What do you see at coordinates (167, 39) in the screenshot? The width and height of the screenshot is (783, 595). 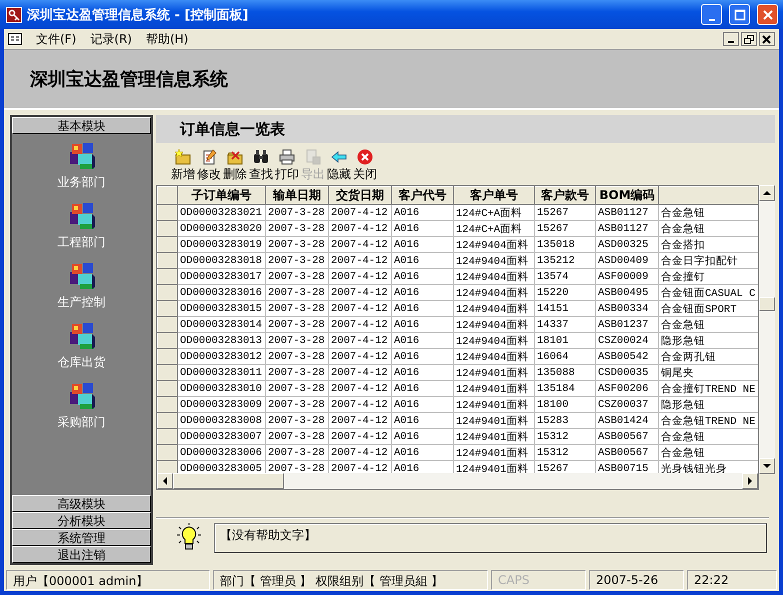 I see `menu-item: 帮助(H)` at bounding box center [167, 39].